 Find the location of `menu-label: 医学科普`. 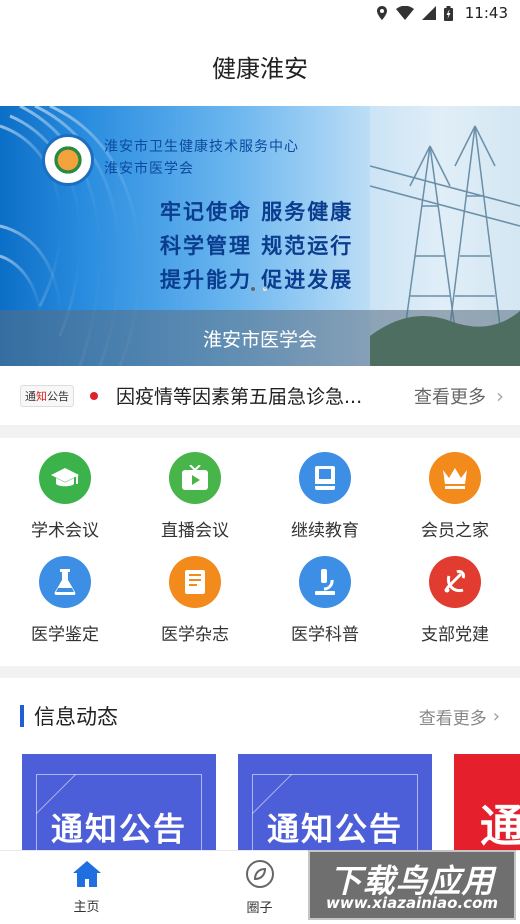

menu-label: 医学科普 is located at coordinates (325, 635).